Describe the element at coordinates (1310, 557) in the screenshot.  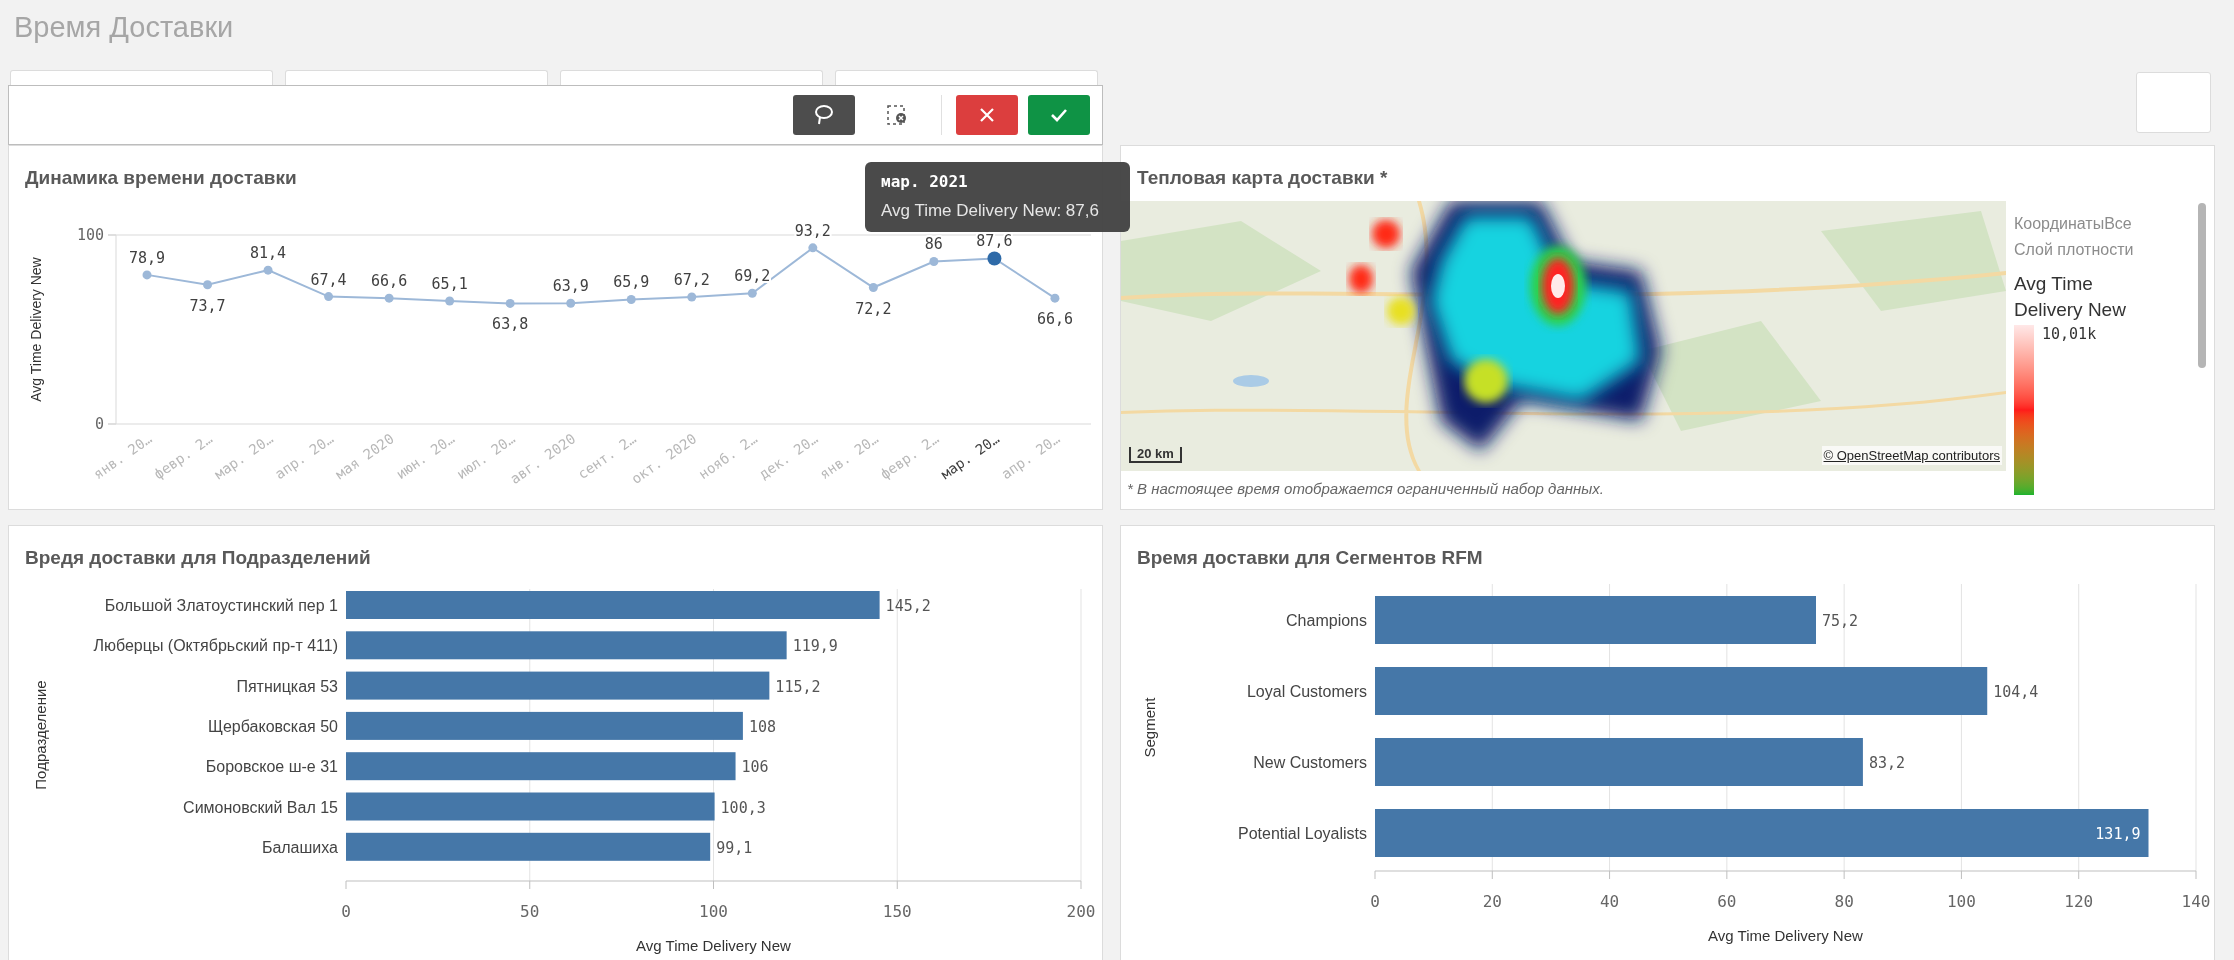
I see `panel-title: Время доставки для Сегментов RFM` at that location.